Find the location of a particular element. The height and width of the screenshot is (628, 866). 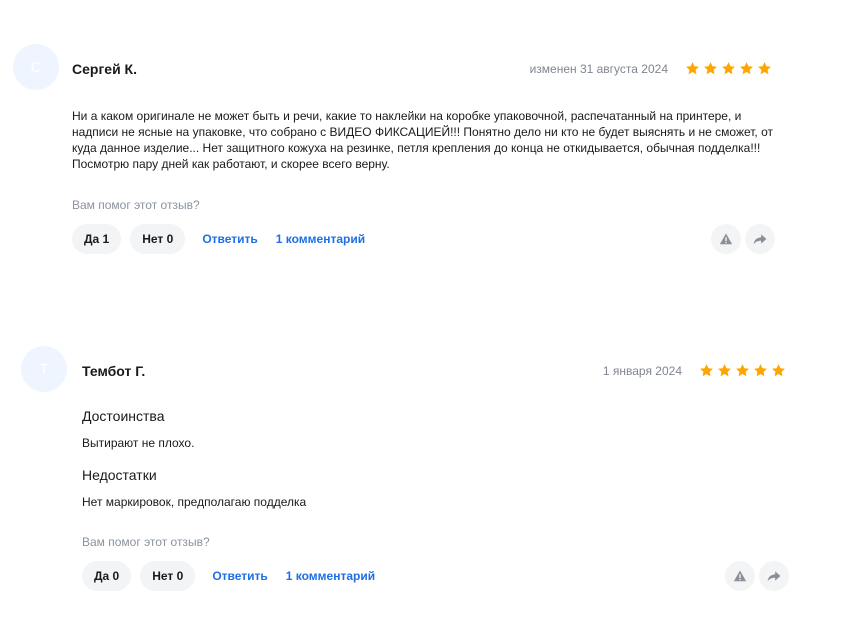

pros-text: Вытирают не плохо. is located at coordinates (138, 443).